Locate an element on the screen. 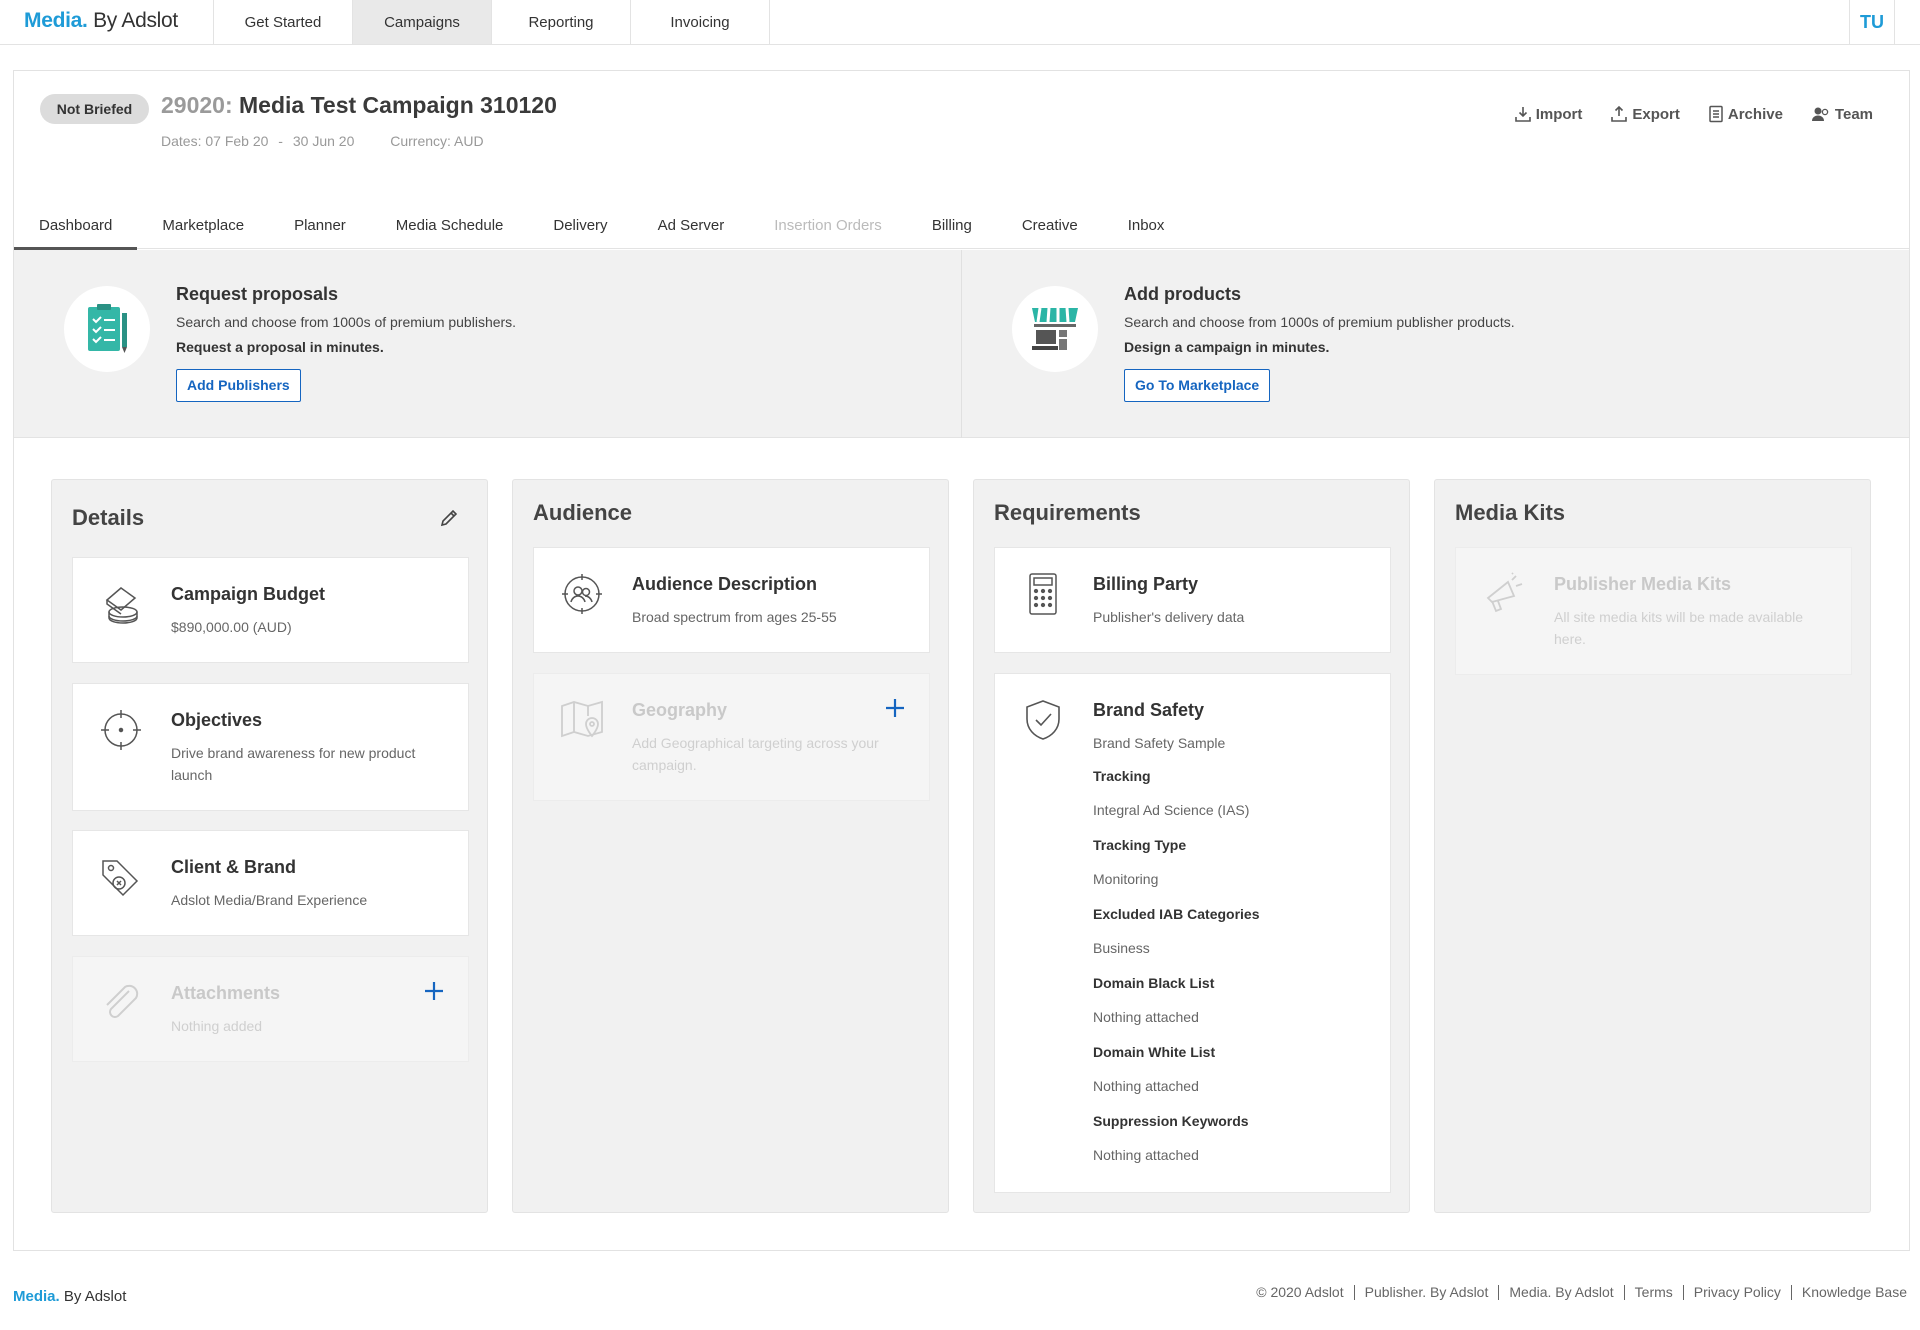 The height and width of the screenshot is (1330, 1920). app-logo: Media. By Adslot is located at coordinates (101, 21).